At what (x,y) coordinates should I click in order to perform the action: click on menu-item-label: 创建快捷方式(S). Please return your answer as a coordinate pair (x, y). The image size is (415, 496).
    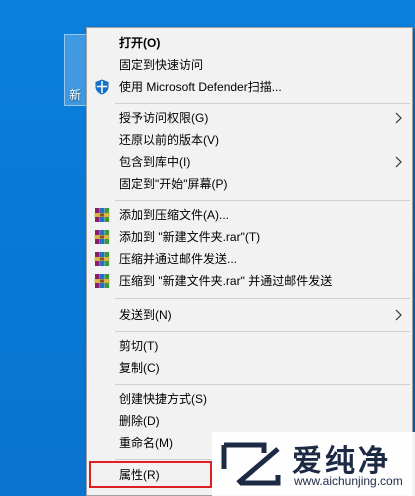
    Looking at the image, I should click on (163, 399).